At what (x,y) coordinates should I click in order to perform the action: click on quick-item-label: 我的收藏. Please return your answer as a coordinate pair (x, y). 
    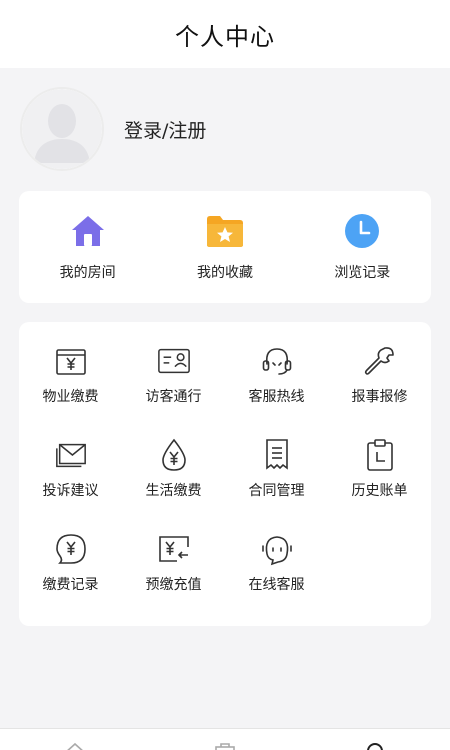
    Looking at the image, I should click on (224, 273).